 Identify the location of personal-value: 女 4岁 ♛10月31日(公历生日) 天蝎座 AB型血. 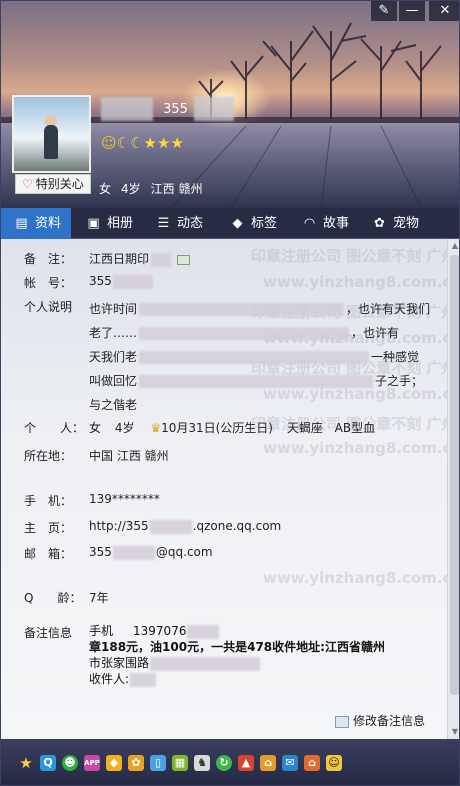
(232, 427).